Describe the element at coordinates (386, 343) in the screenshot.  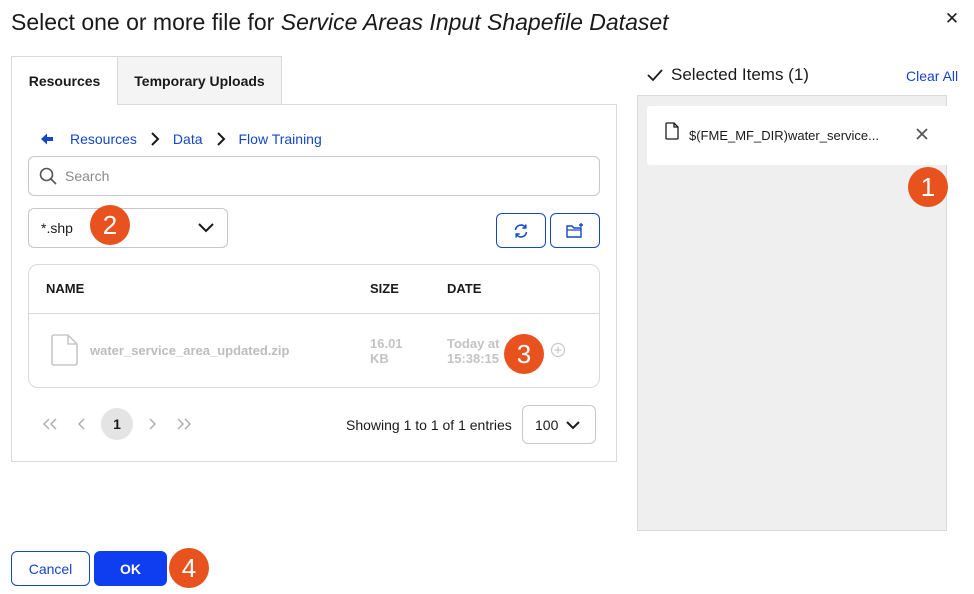
I see `file-size-value: 16.01` at that location.